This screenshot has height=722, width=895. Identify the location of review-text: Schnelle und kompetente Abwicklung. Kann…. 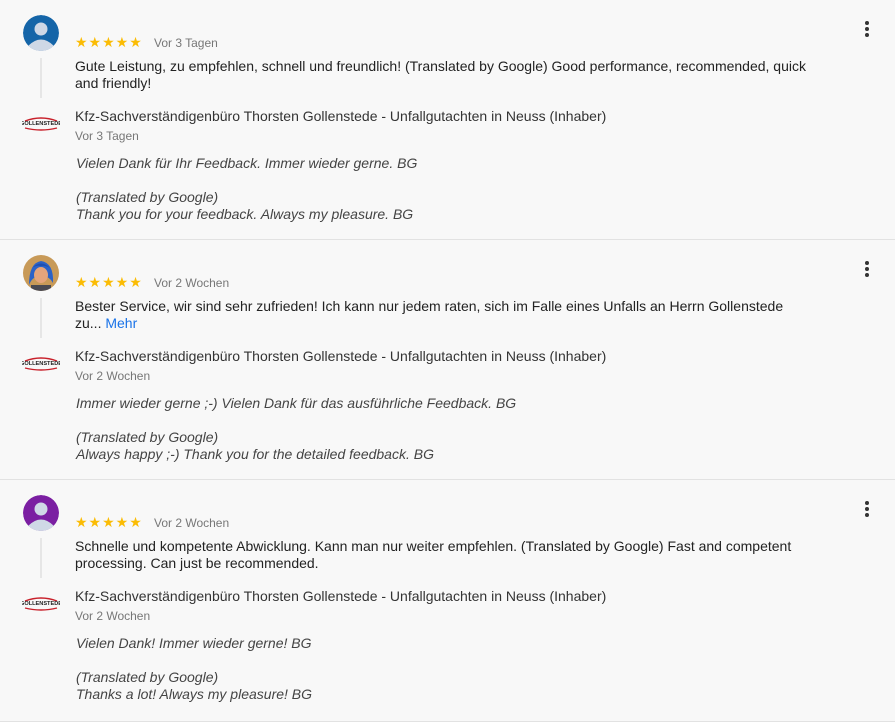
(442, 555).